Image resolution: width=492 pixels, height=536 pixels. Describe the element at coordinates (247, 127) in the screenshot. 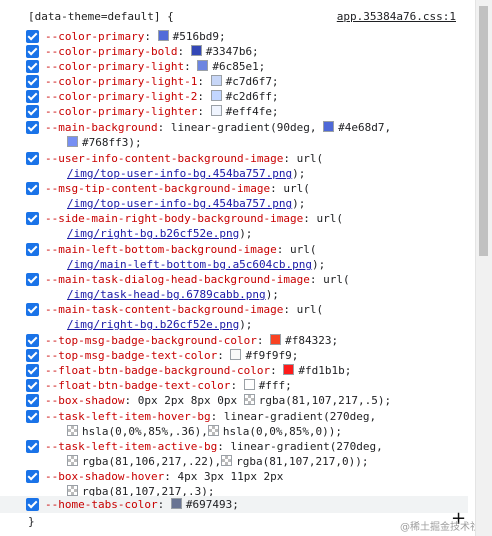

I see `property-value: linear-gradient(90deg,` at that location.